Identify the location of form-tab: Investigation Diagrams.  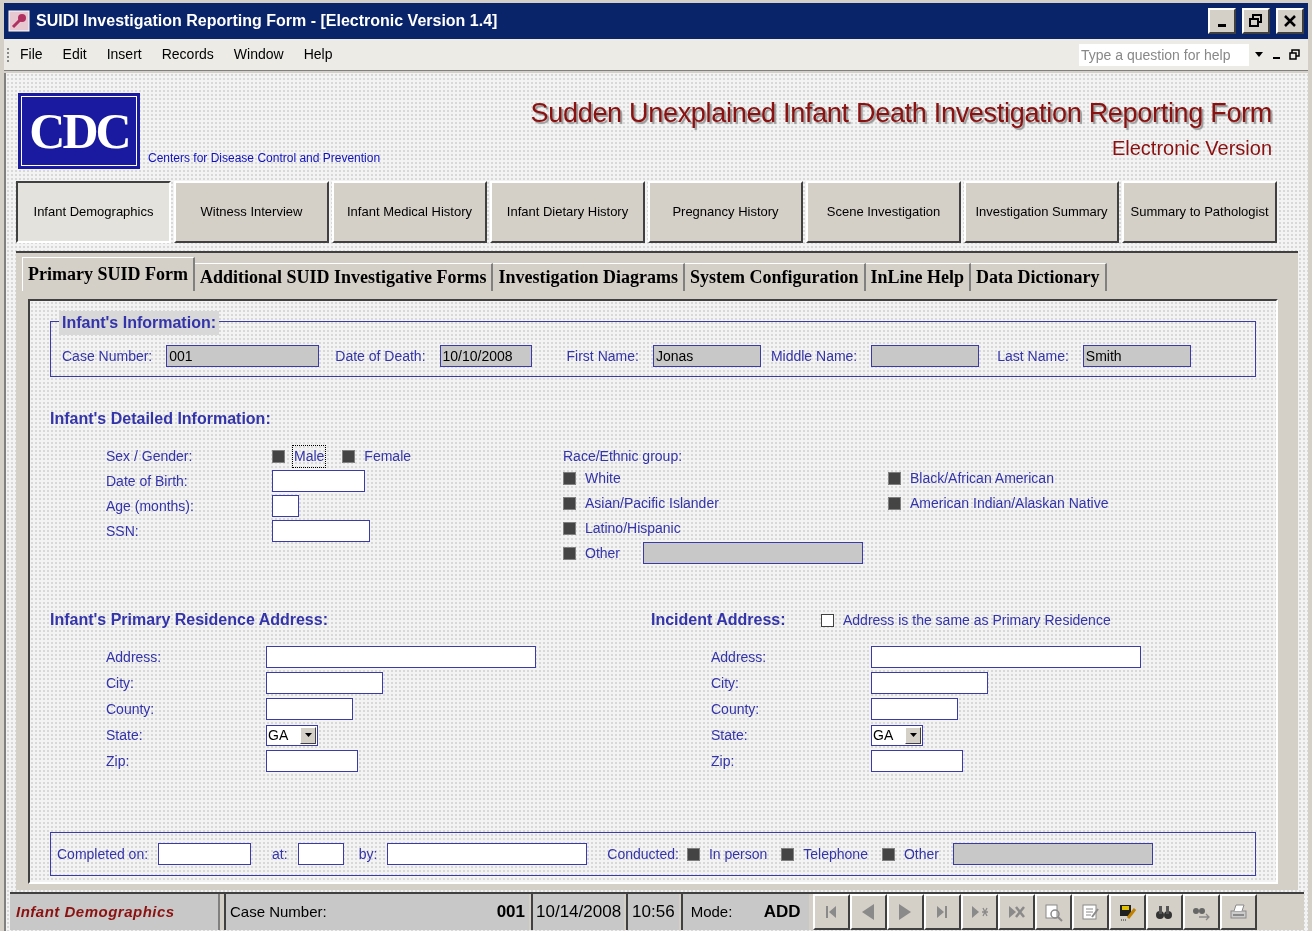
(589, 277).